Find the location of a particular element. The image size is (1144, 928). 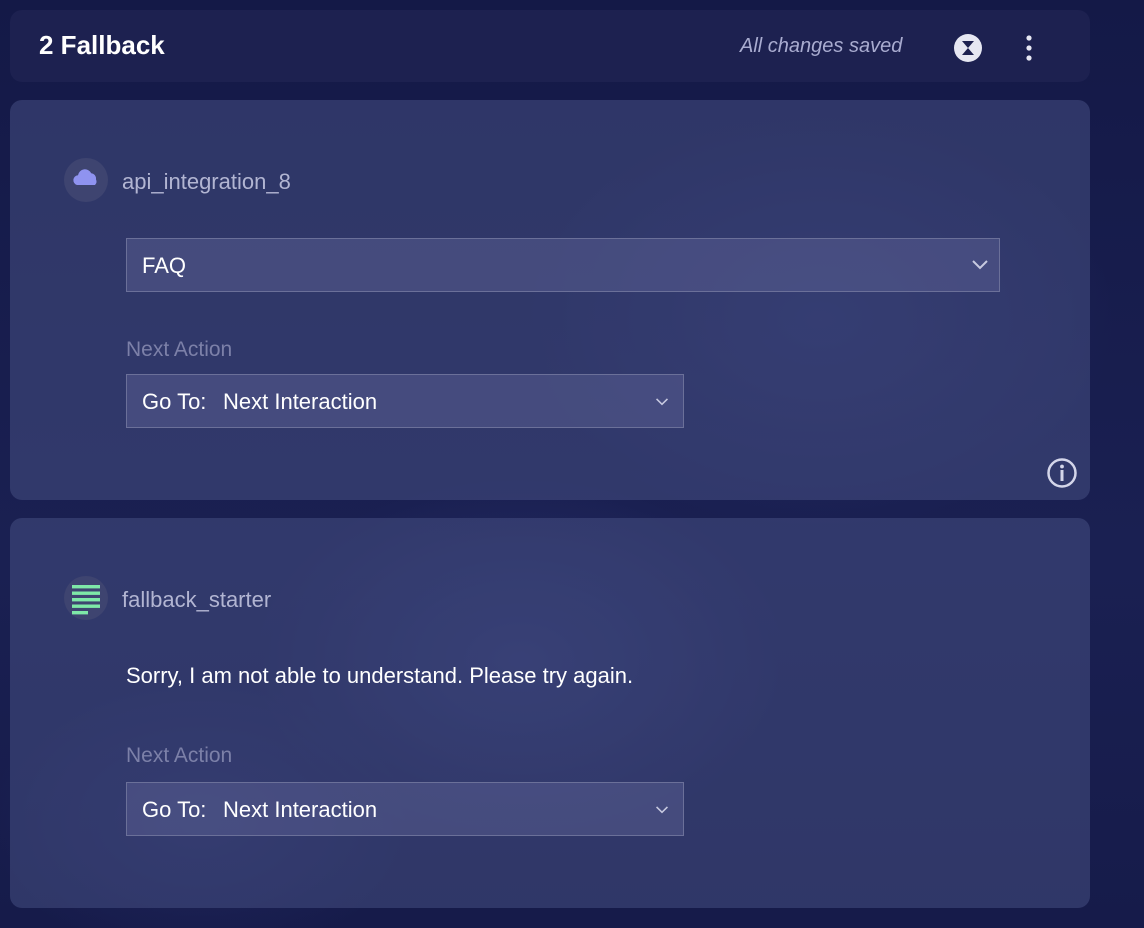

info-icon is located at coordinates (1062, 473).